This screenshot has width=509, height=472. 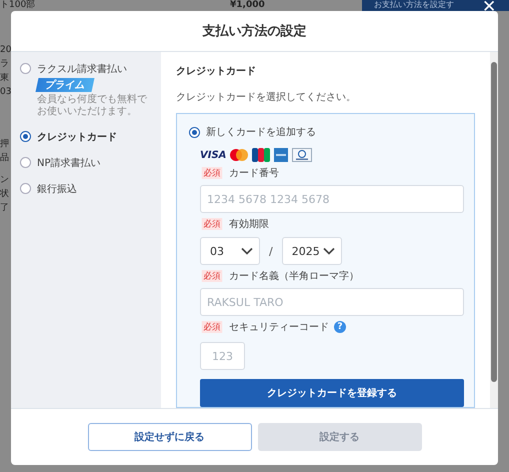 I want to click on striped-card-icon, so click(x=261, y=155).